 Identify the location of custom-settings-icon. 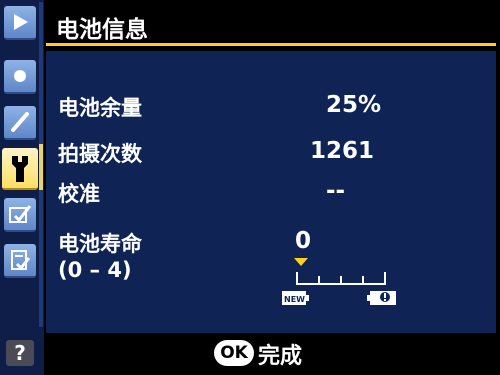
(20, 122).